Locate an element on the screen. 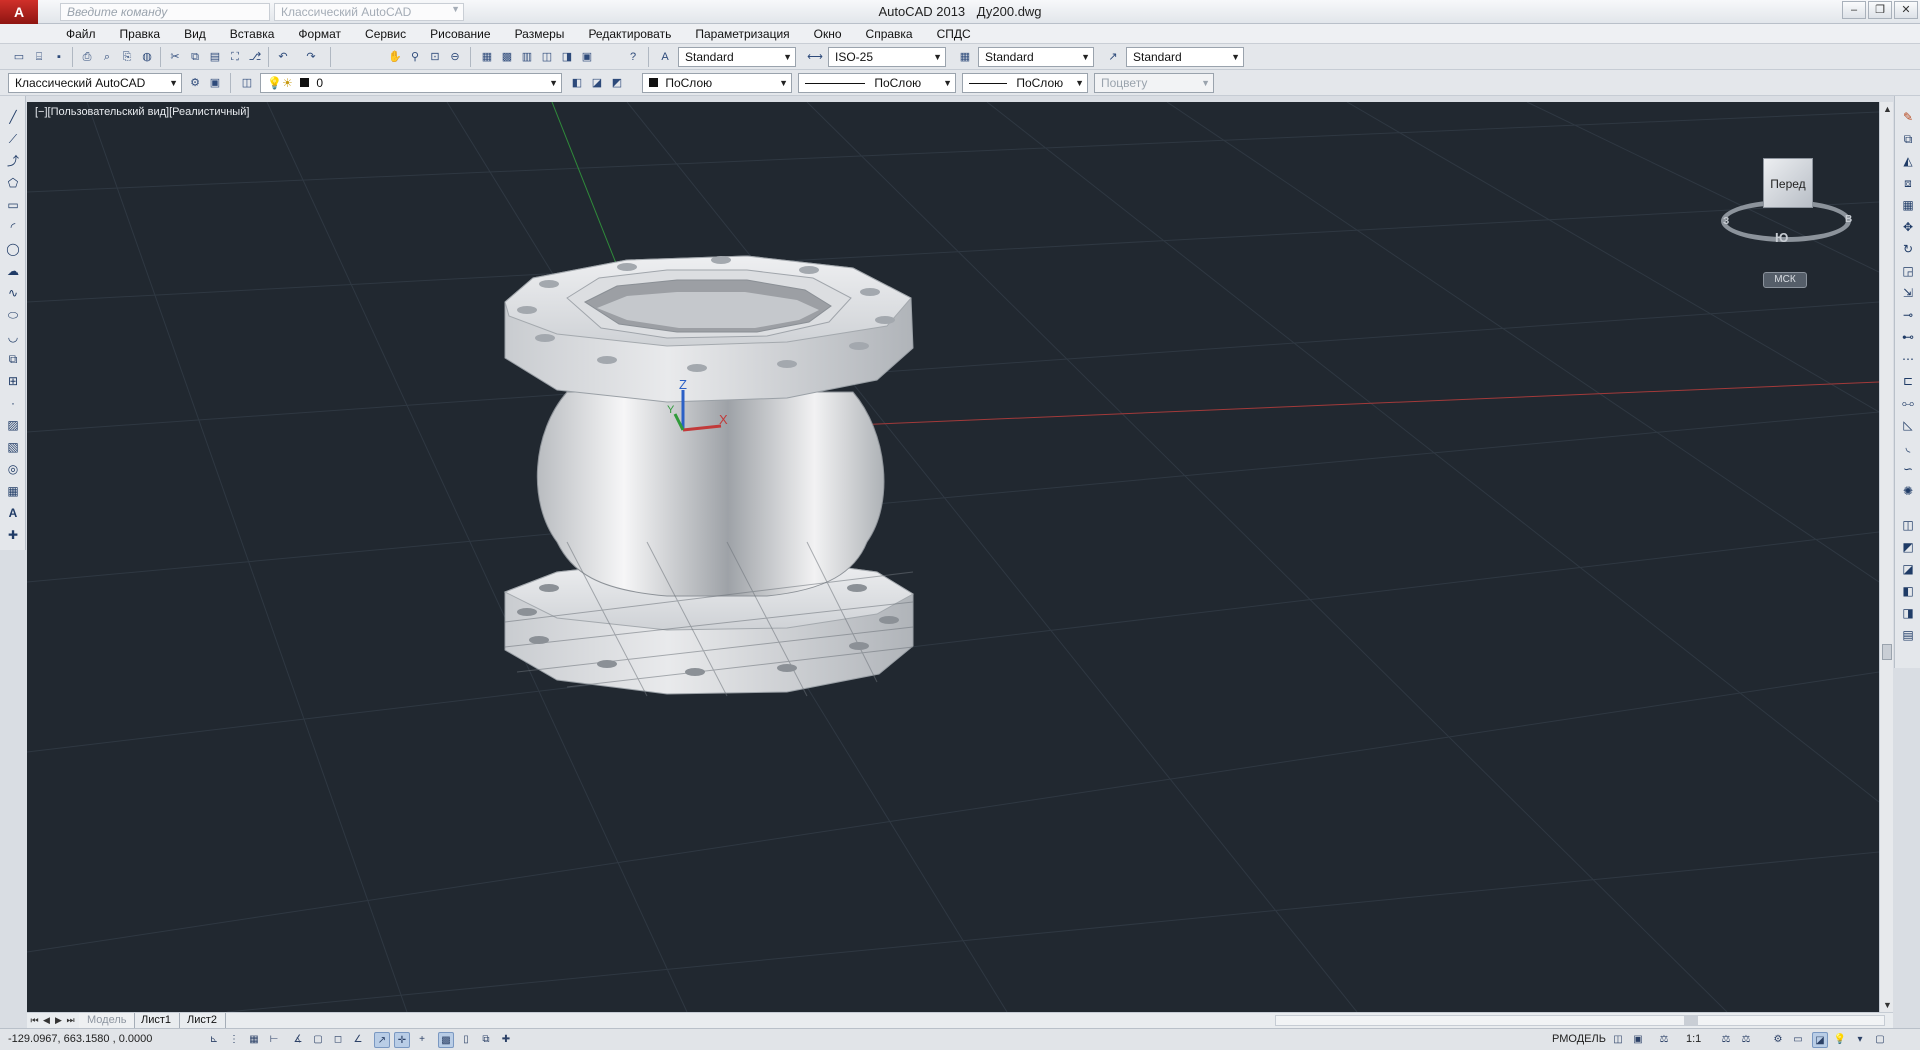 The image size is (1920, 1050). dynamic-input-icon: ✛ is located at coordinates (402, 1040).